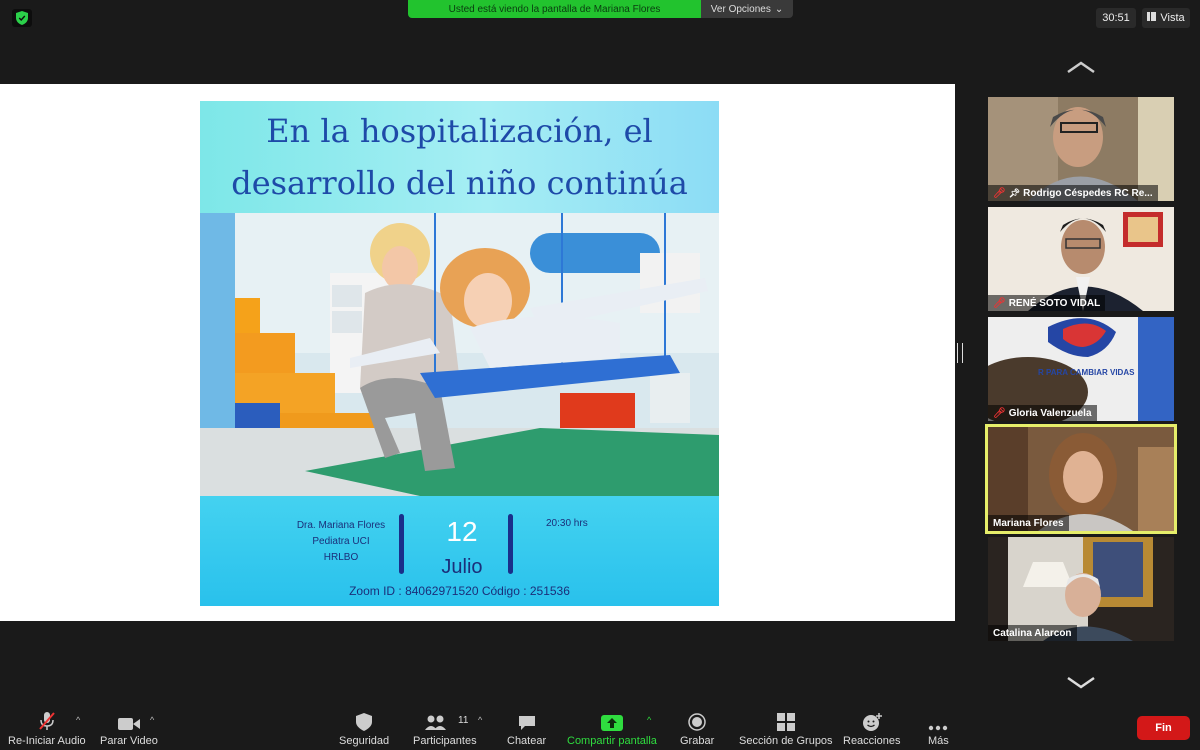 The image size is (1200, 750). I want to click on record-label: Grabar, so click(697, 741).